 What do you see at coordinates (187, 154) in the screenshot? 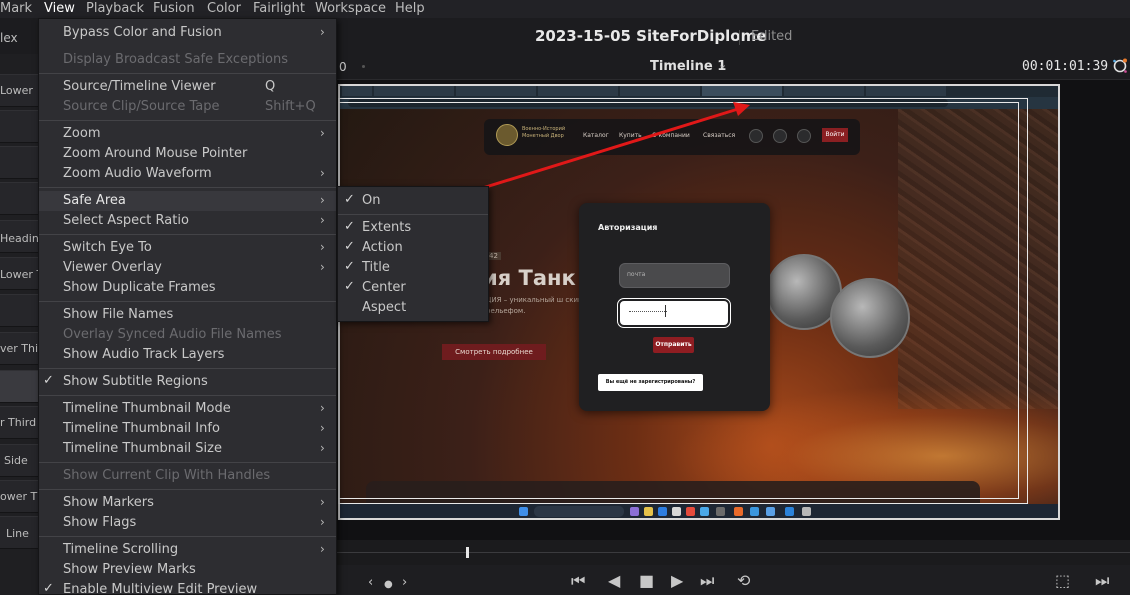
I see `menu-item-zoom-around-pointer: Zoom Around Mouse Pointer` at bounding box center [187, 154].